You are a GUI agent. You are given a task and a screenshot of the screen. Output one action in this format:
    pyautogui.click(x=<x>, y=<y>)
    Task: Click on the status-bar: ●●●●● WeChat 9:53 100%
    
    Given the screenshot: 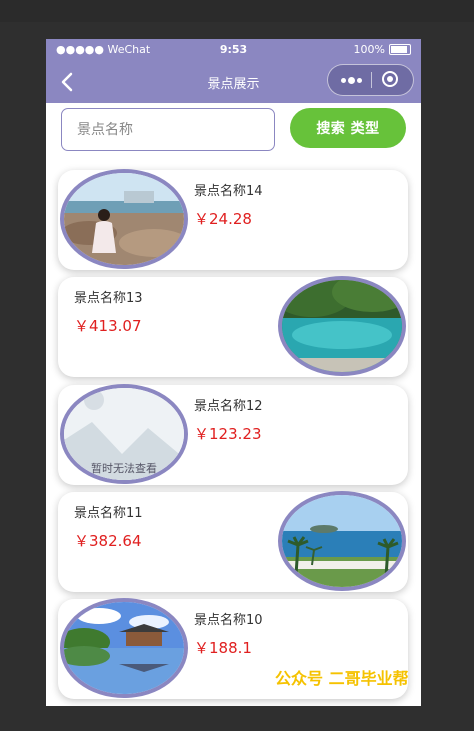 What is the action you would take?
    pyautogui.click(x=233, y=50)
    